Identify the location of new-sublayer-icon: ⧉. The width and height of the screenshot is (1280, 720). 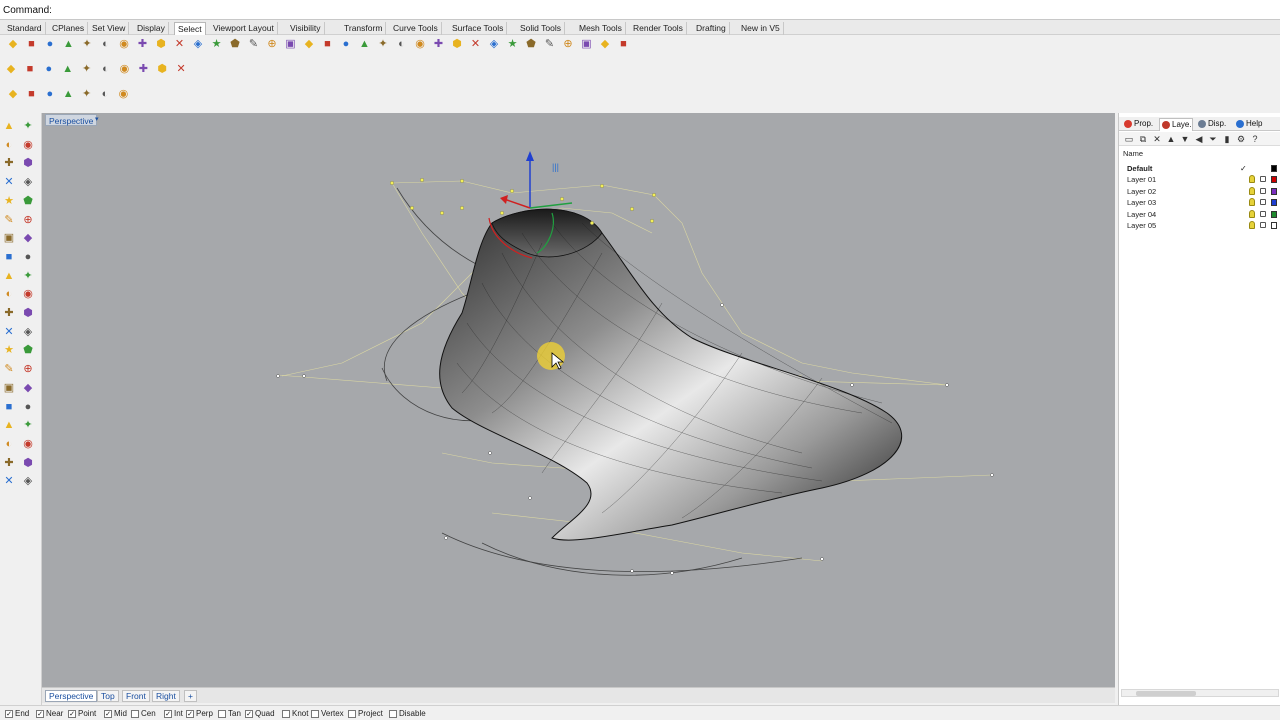
(1143, 139).